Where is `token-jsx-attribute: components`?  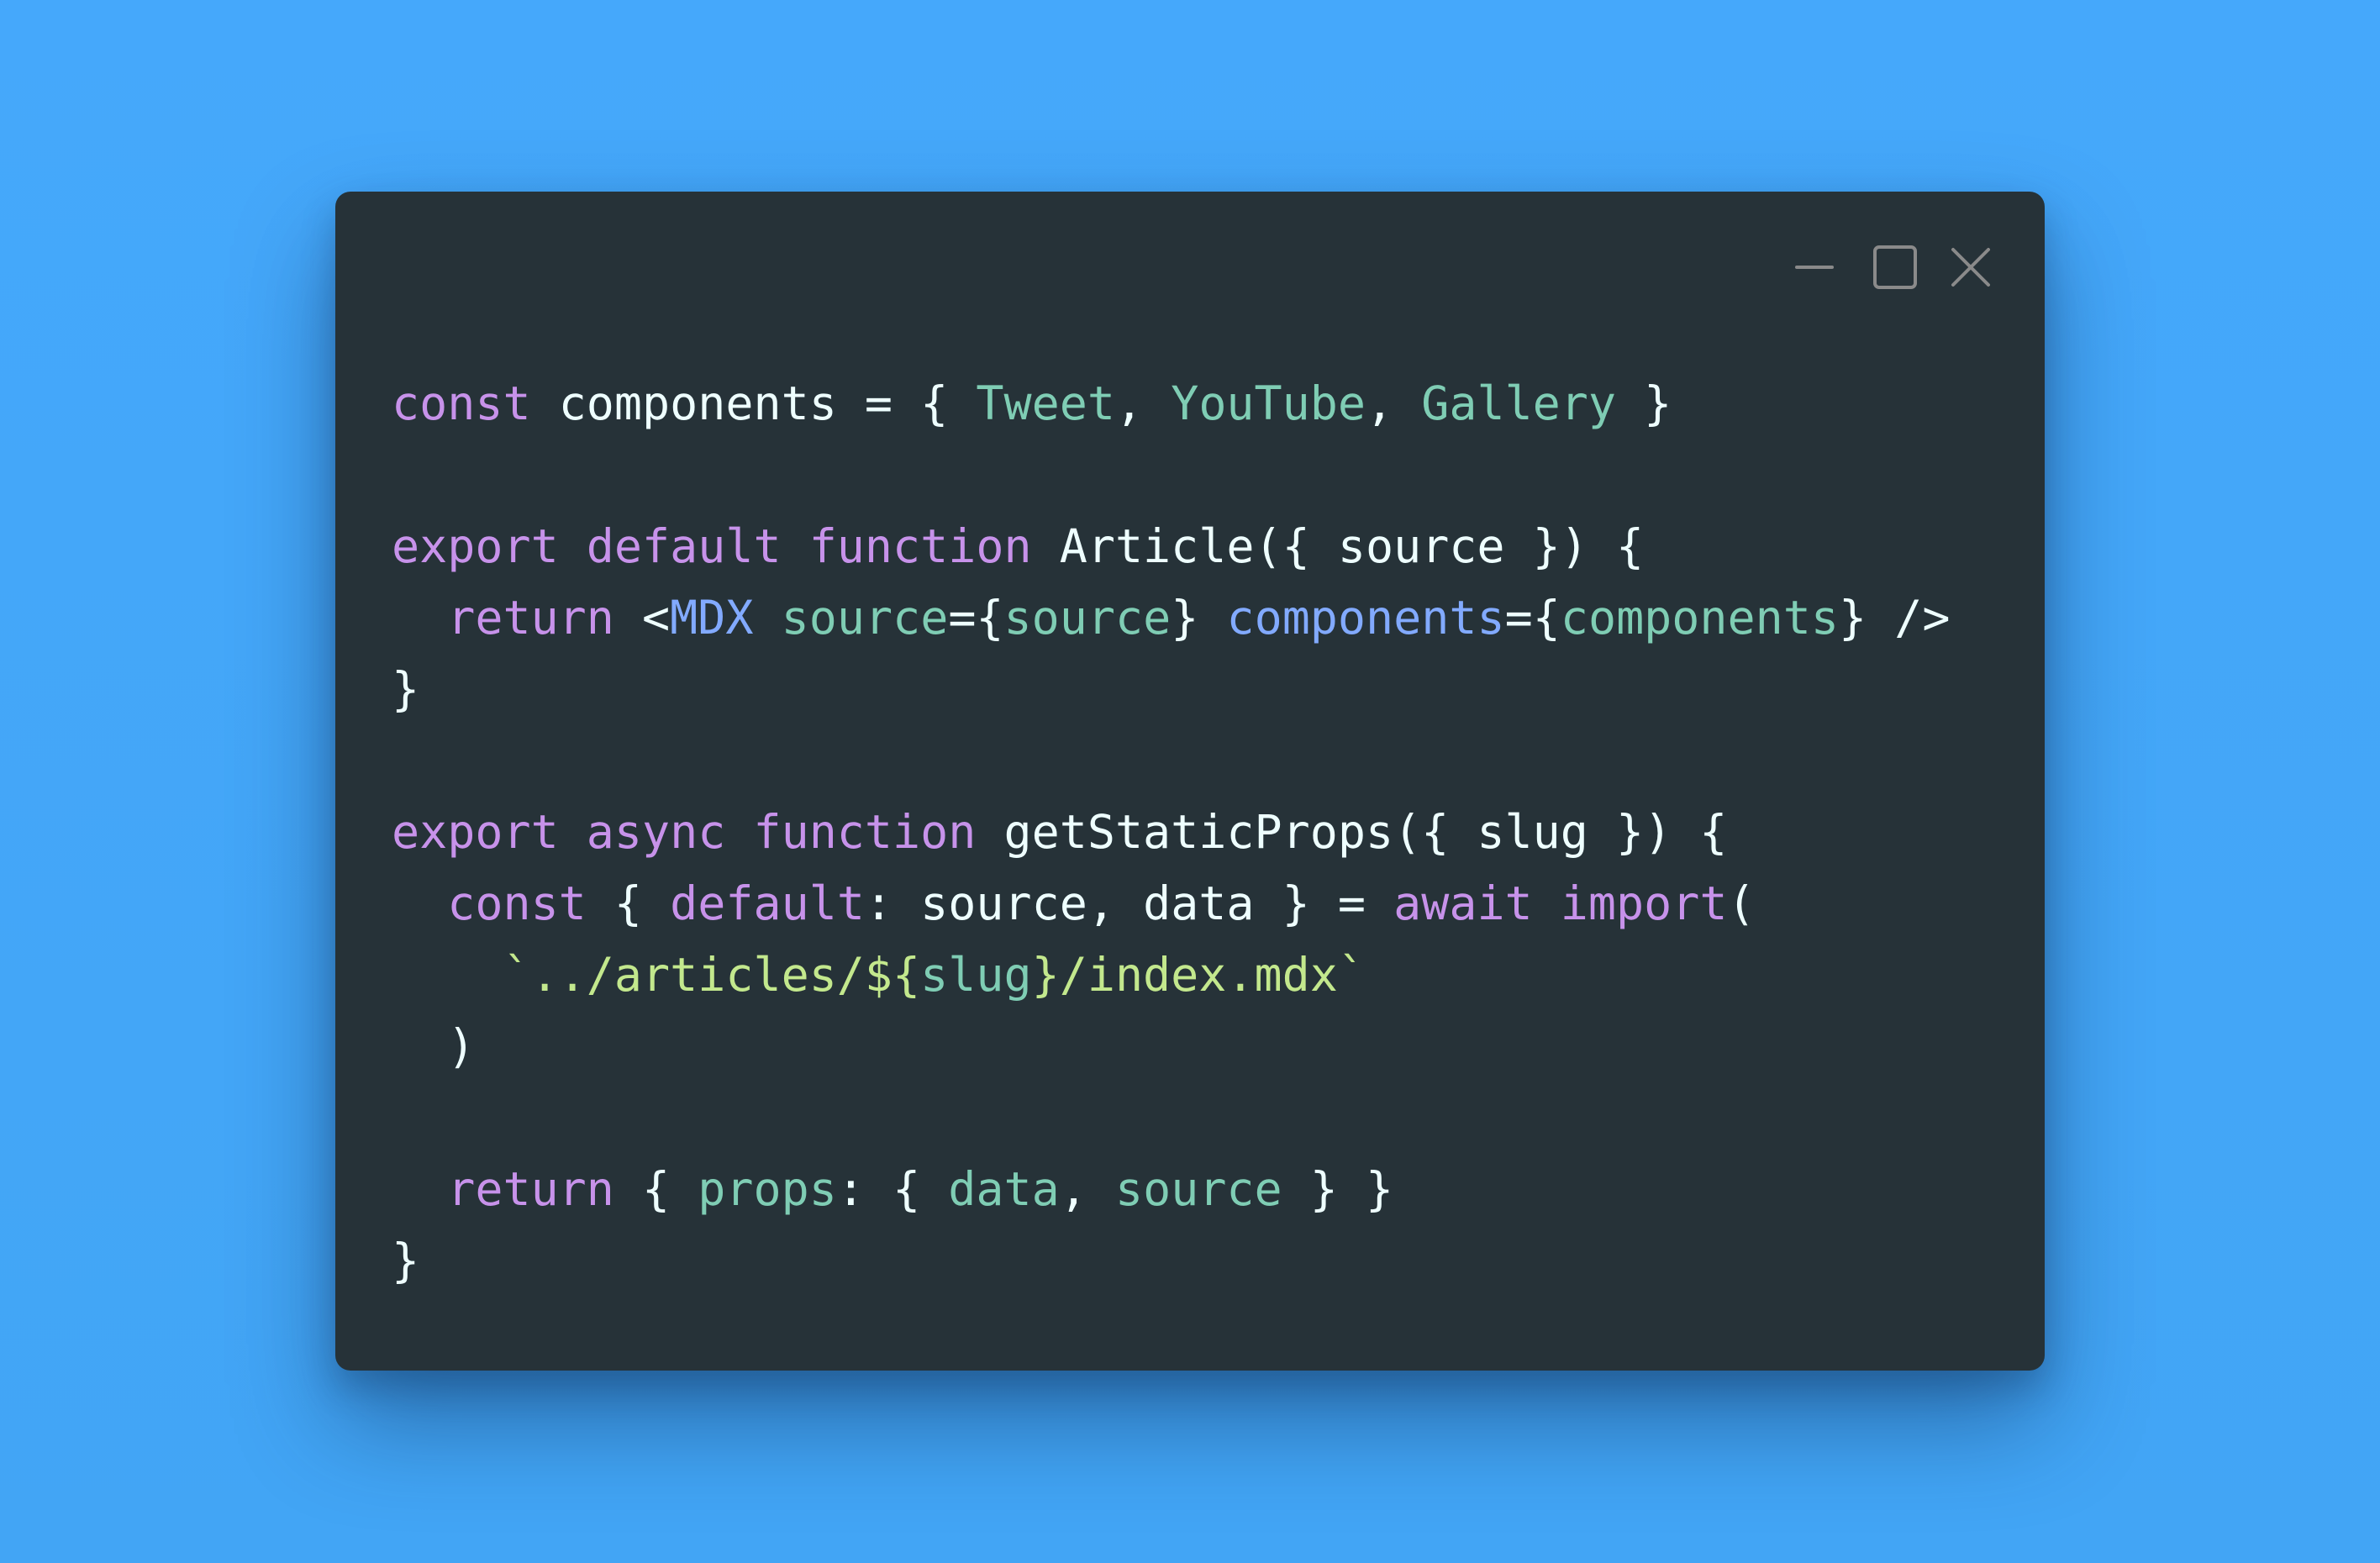 token-jsx-attribute: components is located at coordinates (1366, 618).